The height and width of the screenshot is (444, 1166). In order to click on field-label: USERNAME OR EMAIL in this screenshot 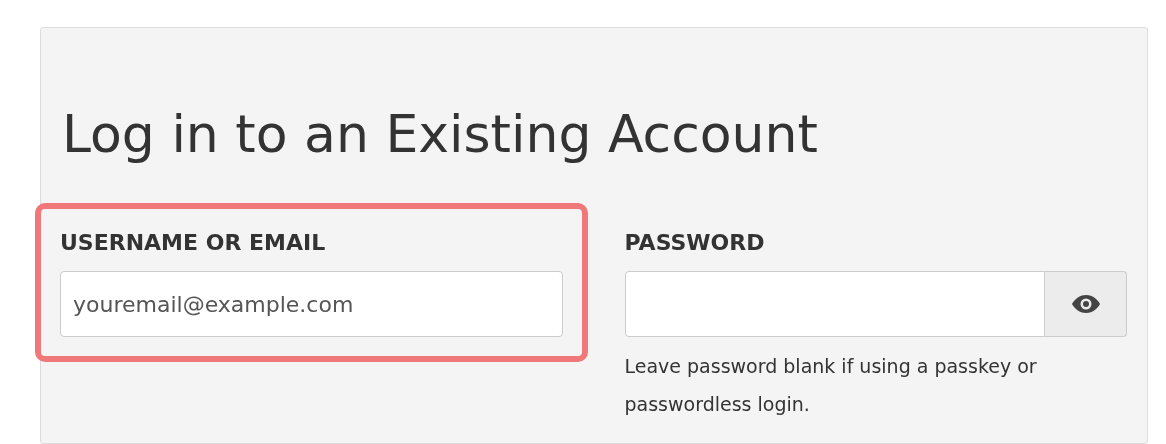, I will do `click(193, 242)`.